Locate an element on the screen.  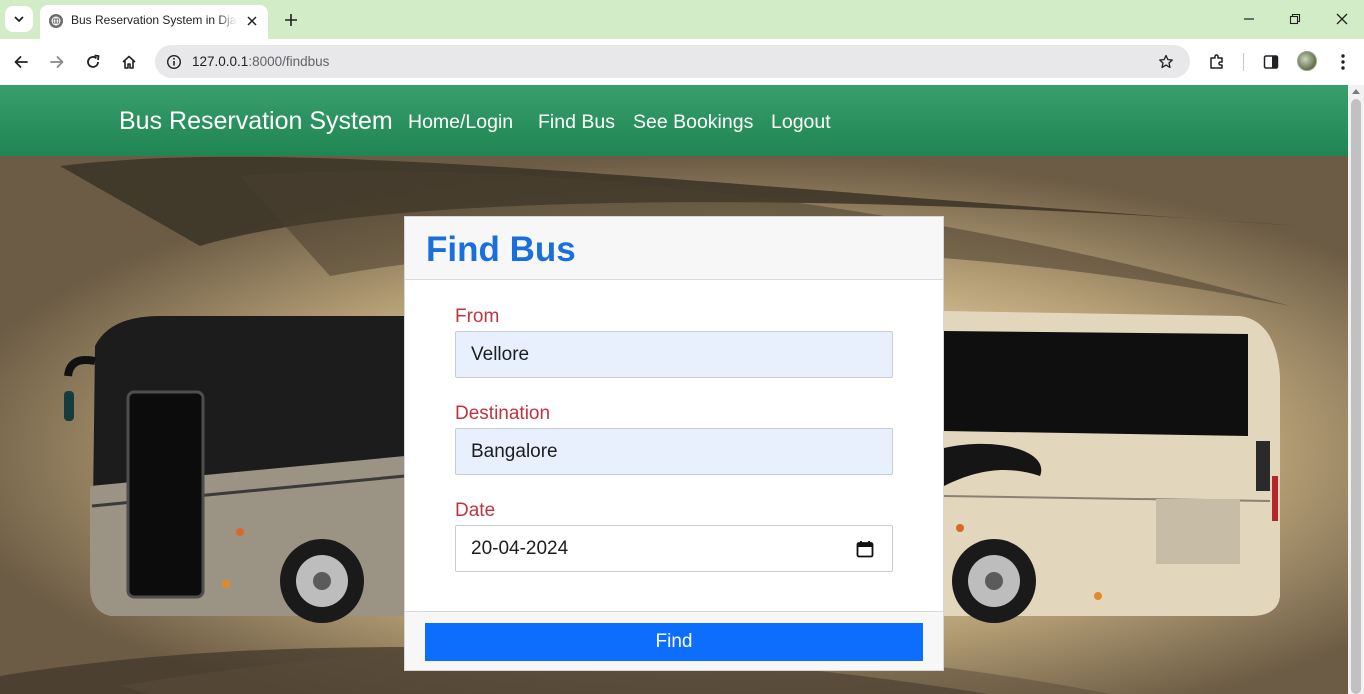
from-input: Vellore is located at coordinates (674, 354).